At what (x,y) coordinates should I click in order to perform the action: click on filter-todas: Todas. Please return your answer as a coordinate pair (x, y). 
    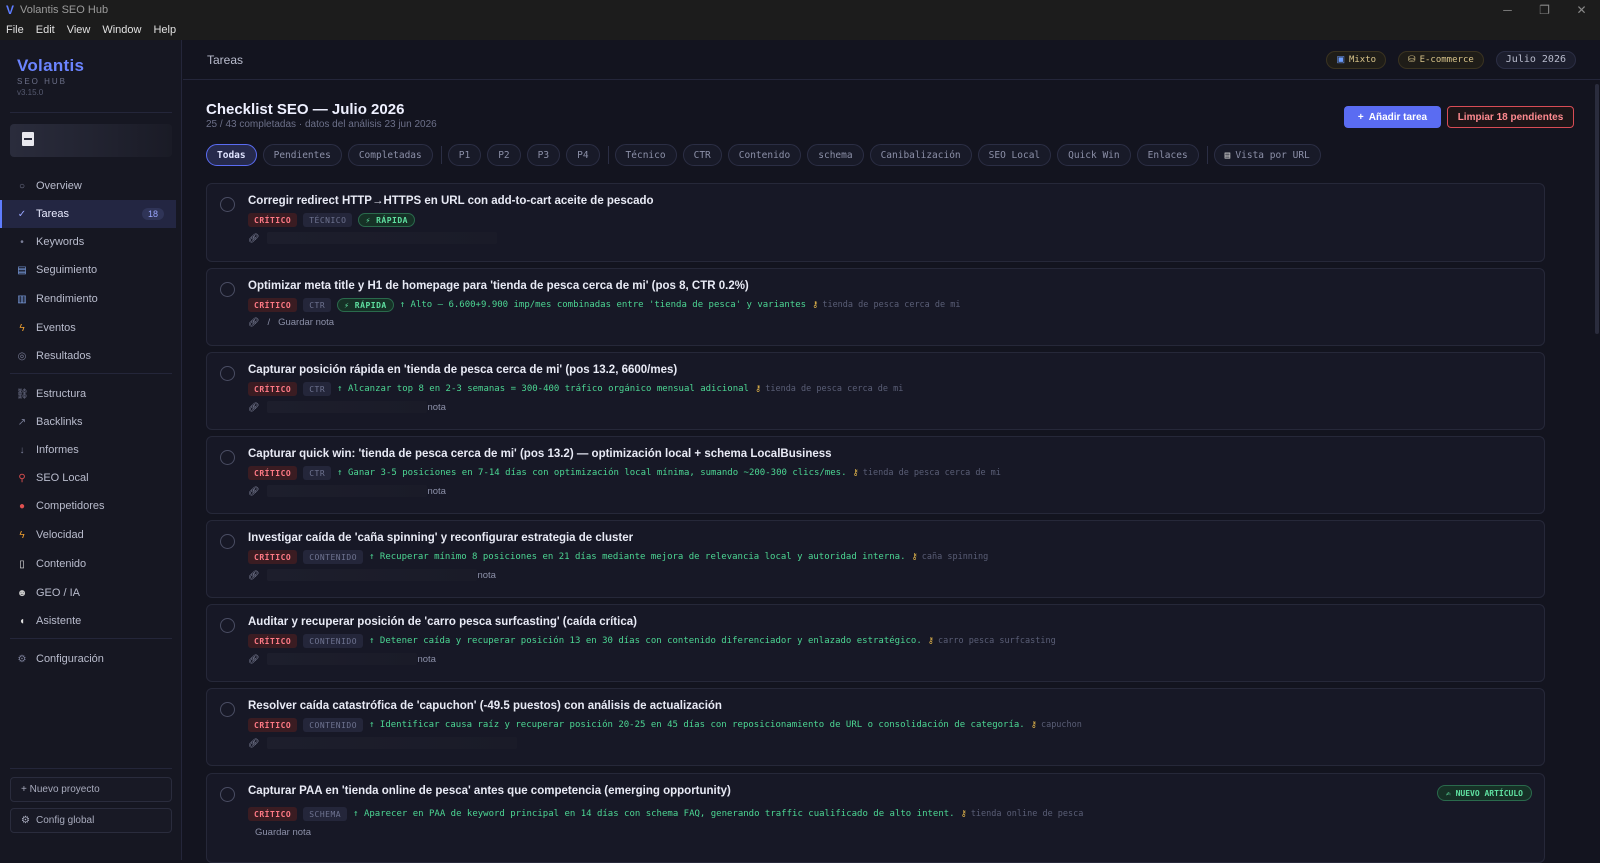
    Looking at the image, I should click on (231, 155).